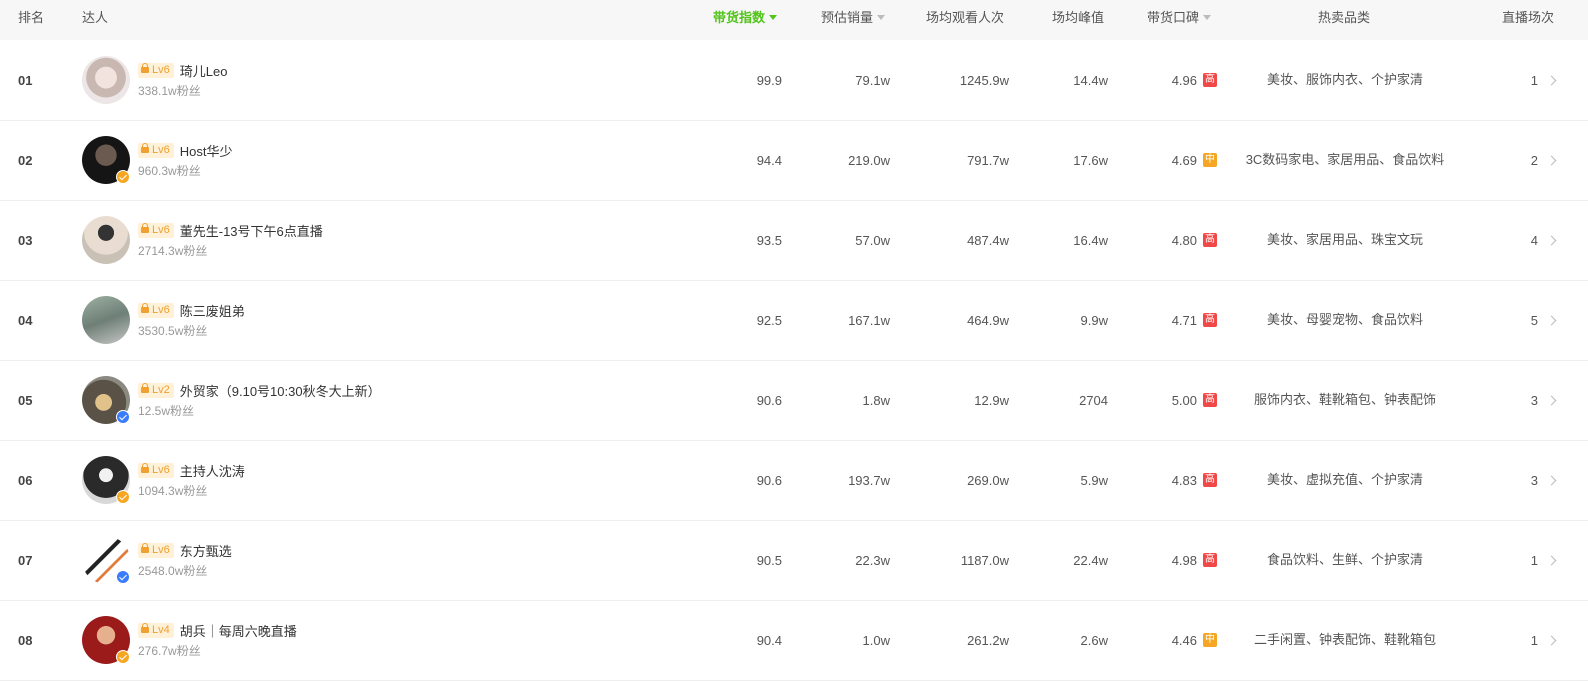 The height and width of the screenshot is (681, 1588). I want to click on influencer-name: 董先生-13号下午6点直播, so click(251, 230).